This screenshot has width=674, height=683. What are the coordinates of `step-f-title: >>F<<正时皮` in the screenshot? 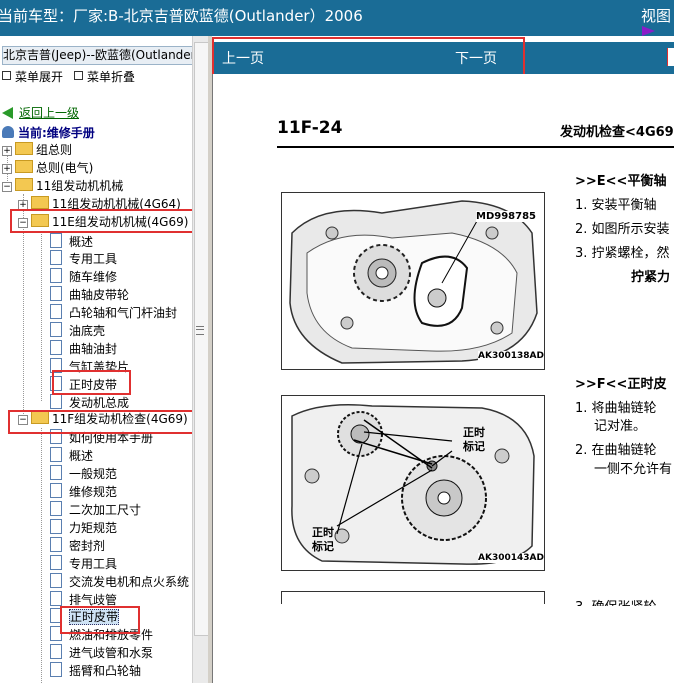 It's located at (621, 384).